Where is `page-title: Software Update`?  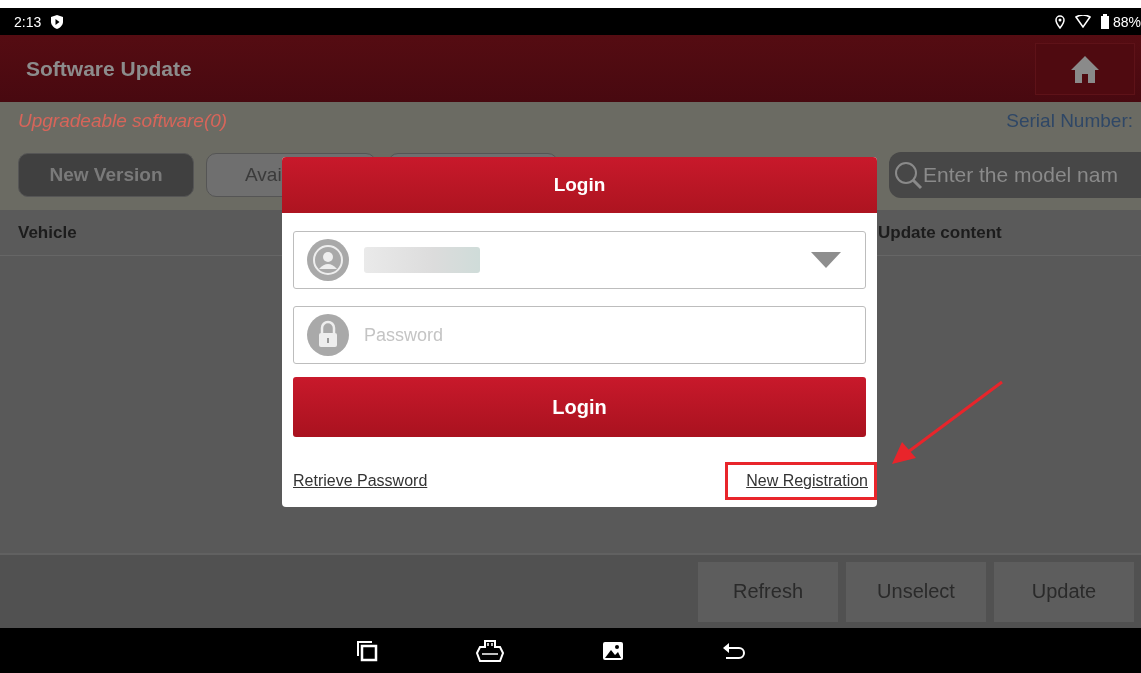
page-title: Software Update is located at coordinates (109, 68).